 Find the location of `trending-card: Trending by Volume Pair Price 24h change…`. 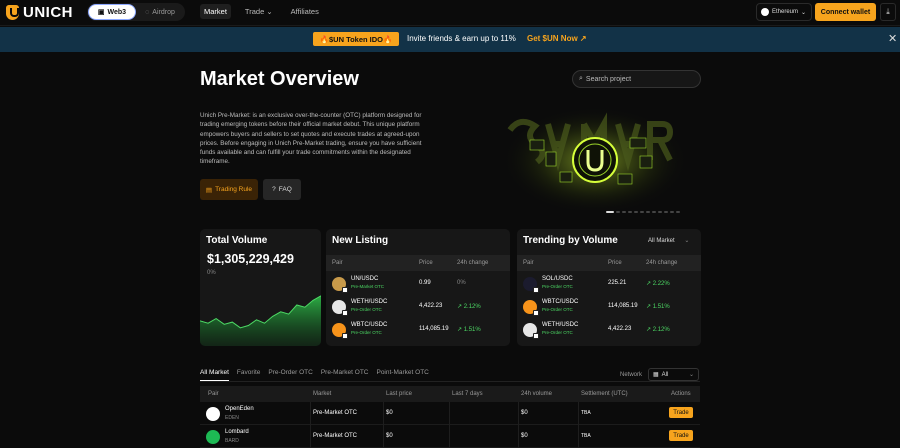

trending-card: Trending by Volume Pair Price 24h change… is located at coordinates (609, 287).